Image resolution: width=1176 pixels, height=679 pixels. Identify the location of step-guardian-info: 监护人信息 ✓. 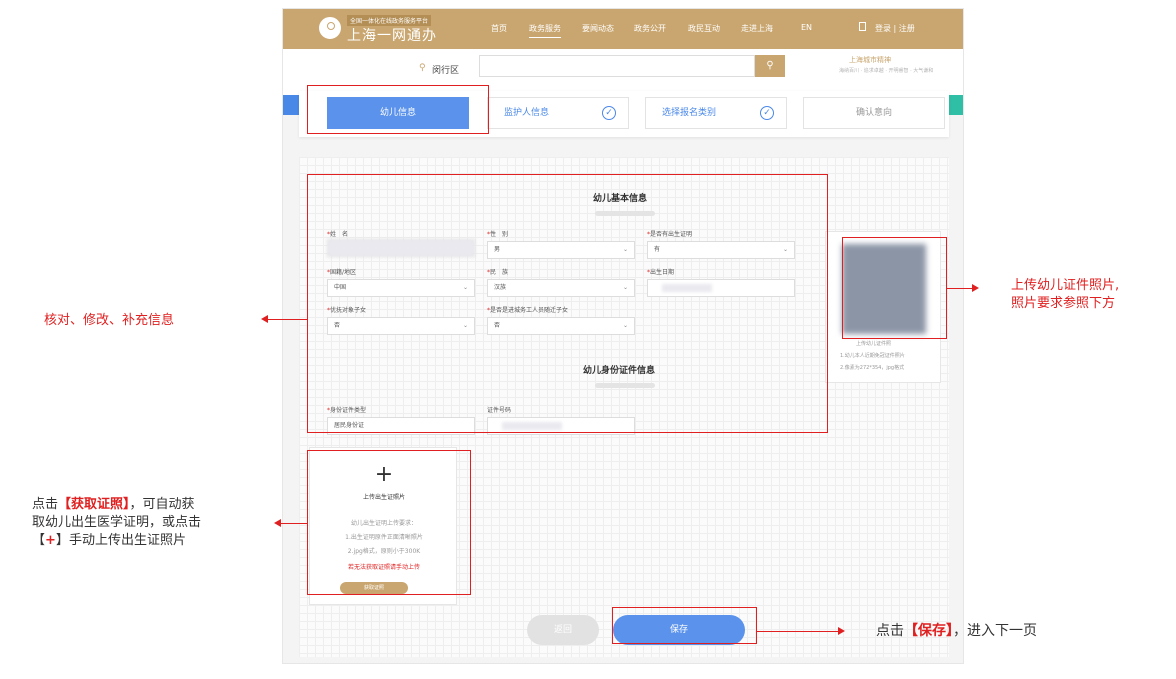
(558, 113).